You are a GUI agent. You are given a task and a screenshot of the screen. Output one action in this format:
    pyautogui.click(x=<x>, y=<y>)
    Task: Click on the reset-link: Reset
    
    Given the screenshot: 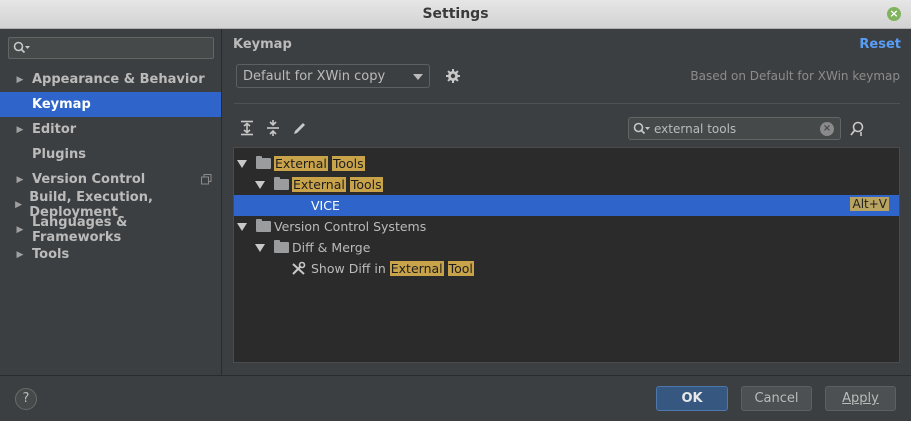 What is the action you would take?
    pyautogui.click(x=880, y=44)
    